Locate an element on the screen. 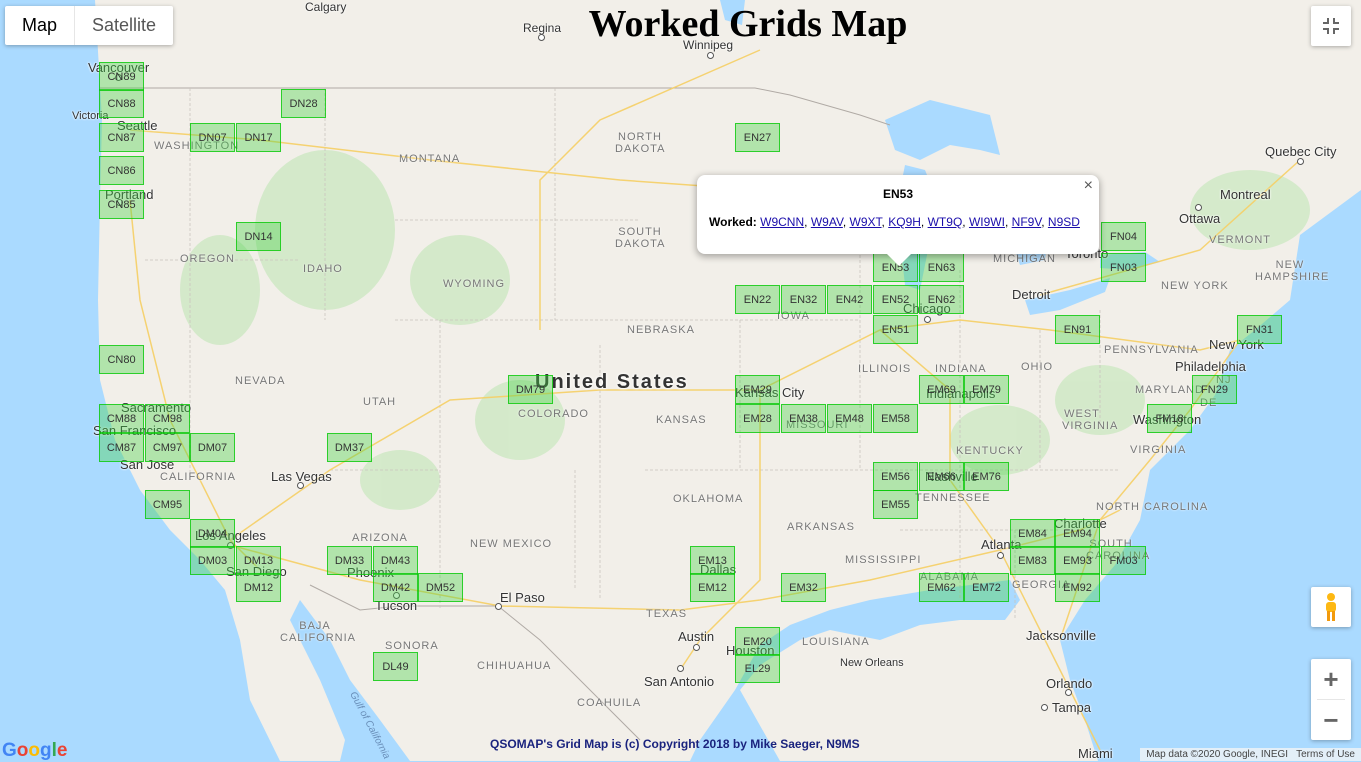 This screenshot has height=762, width=1361. grid-square-em66: EM66 is located at coordinates (941, 476).